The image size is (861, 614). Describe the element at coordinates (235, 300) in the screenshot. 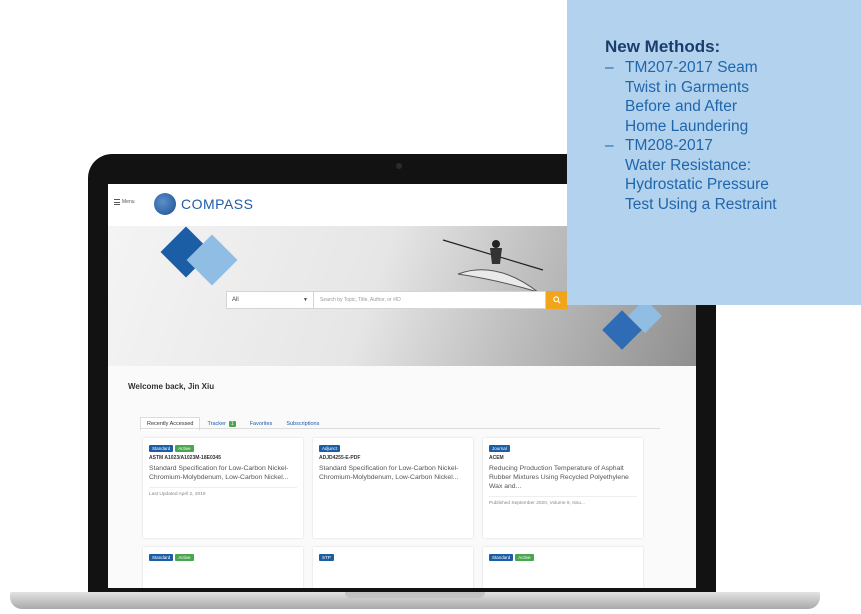

I see `search-scope-value: All` at that location.